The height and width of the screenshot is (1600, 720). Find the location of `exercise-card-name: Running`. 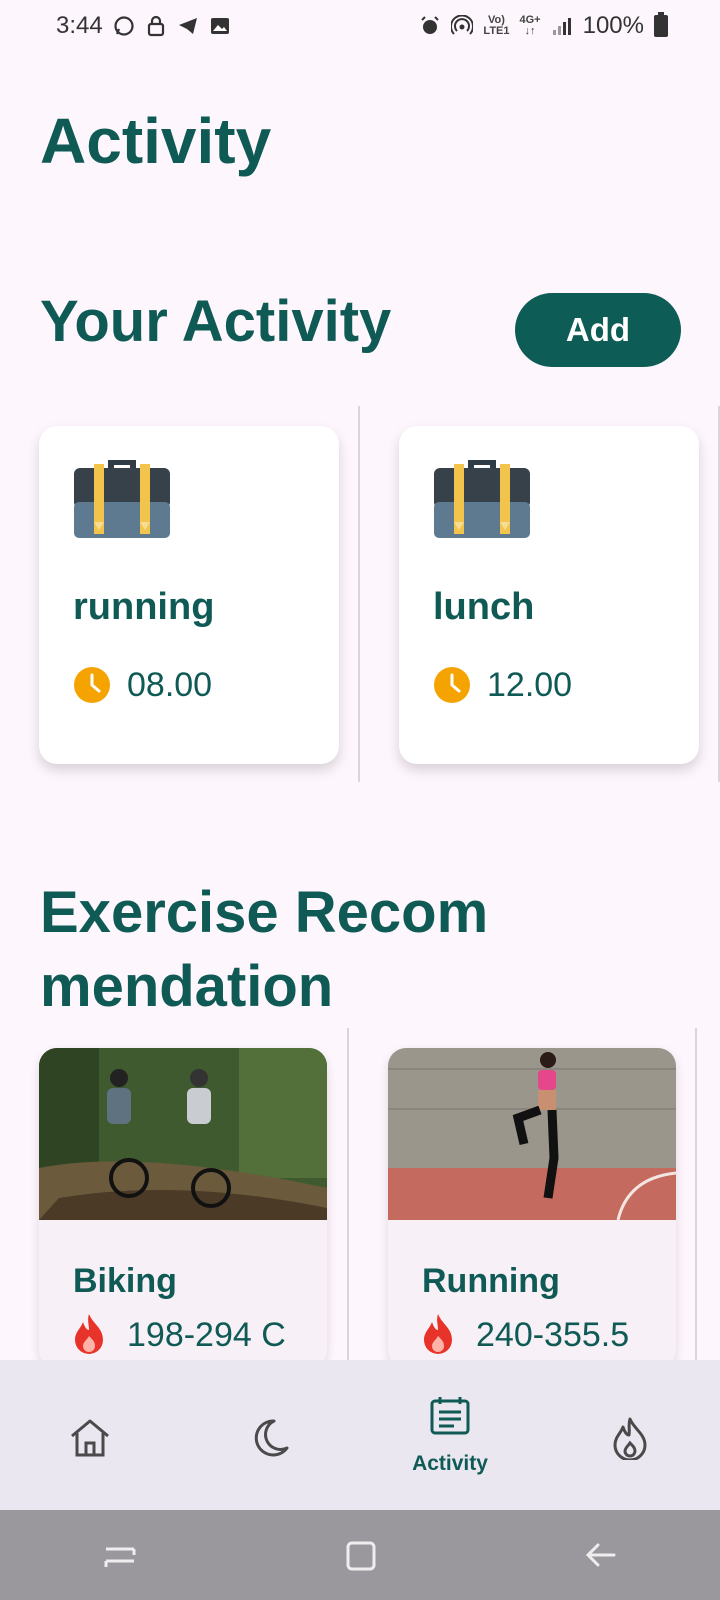

exercise-card-name: Running is located at coordinates (491, 1281).